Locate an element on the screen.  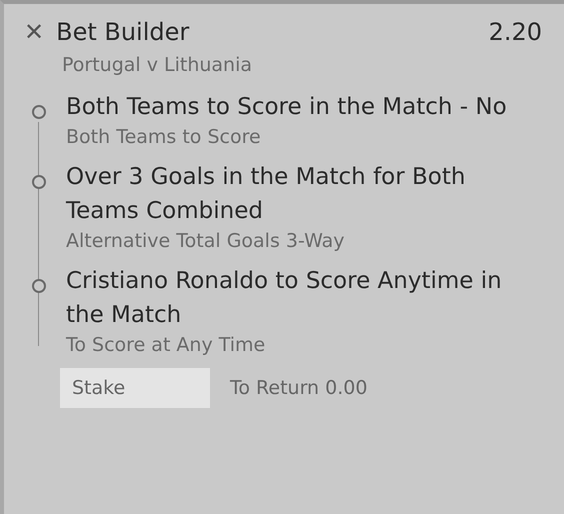
market-name: To Score at Any Time is located at coordinates (166, 345).